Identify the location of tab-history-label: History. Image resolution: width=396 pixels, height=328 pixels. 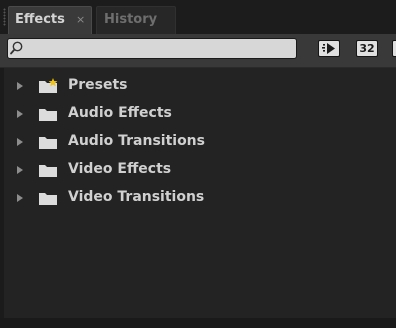
(131, 19).